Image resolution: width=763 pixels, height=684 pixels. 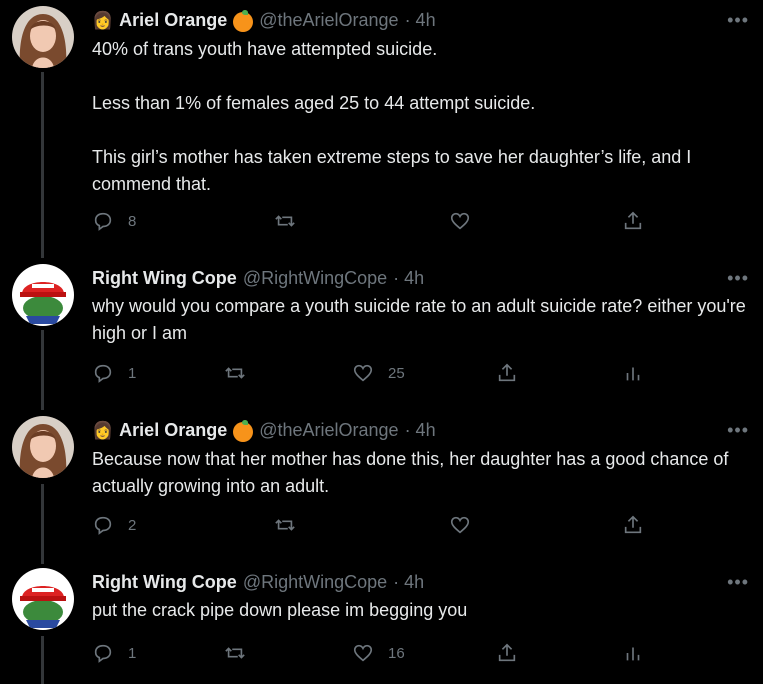 What do you see at coordinates (132, 221) in the screenshot?
I see `reply-count: 8` at bounding box center [132, 221].